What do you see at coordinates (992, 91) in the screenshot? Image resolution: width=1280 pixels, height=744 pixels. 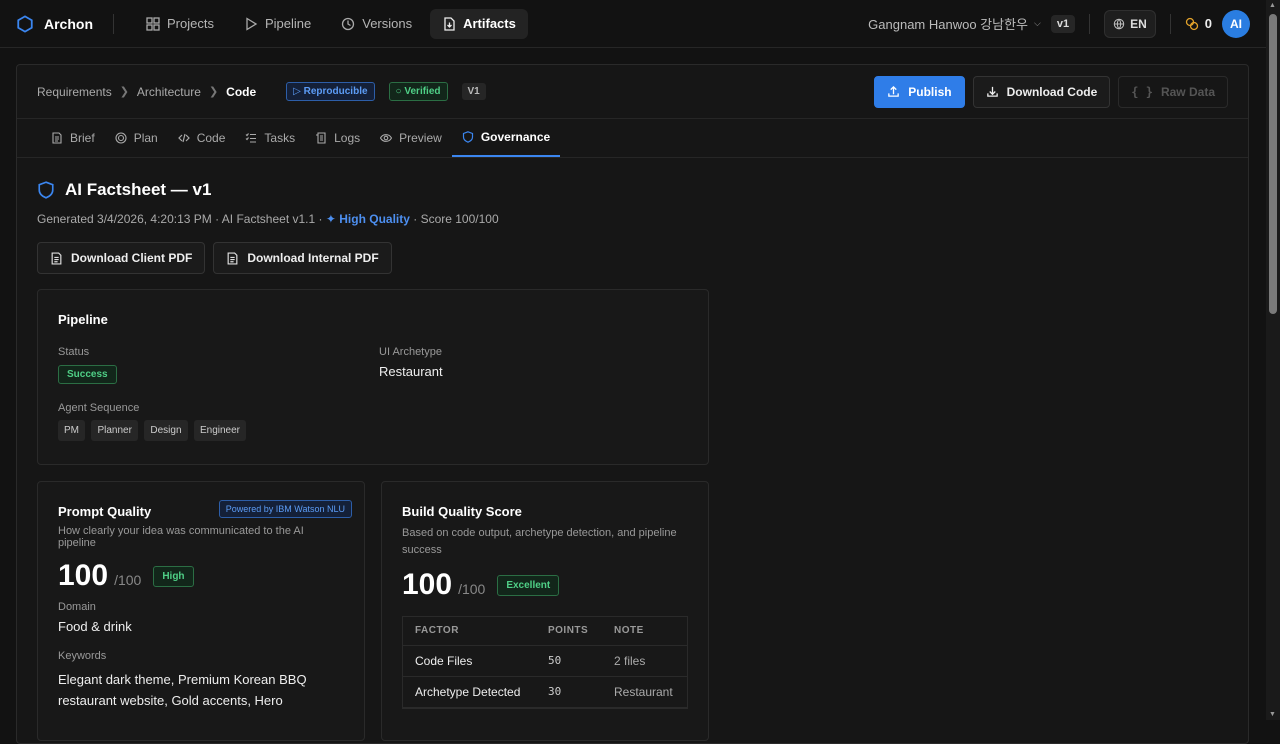 I see `download-icon` at bounding box center [992, 91].